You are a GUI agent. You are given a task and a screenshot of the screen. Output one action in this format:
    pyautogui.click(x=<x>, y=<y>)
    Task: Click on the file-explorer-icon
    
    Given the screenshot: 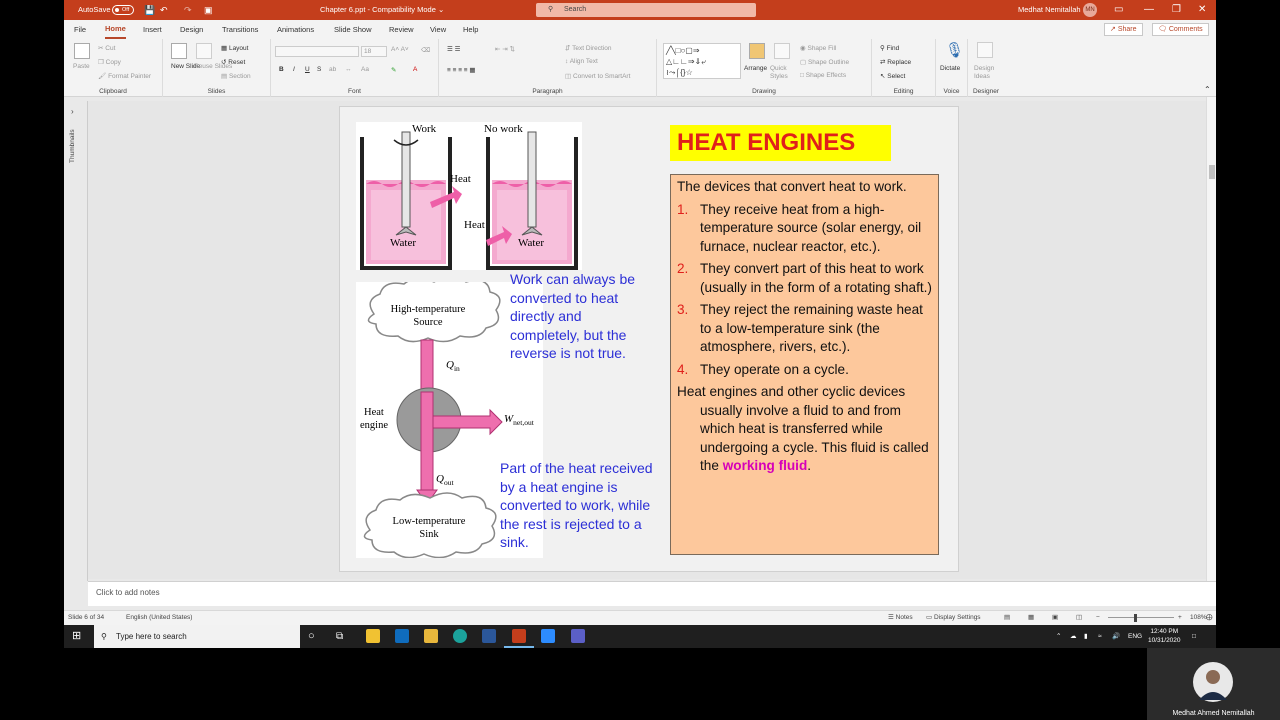 What is the action you would take?
    pyautogui.click(x=431, y=636)
    